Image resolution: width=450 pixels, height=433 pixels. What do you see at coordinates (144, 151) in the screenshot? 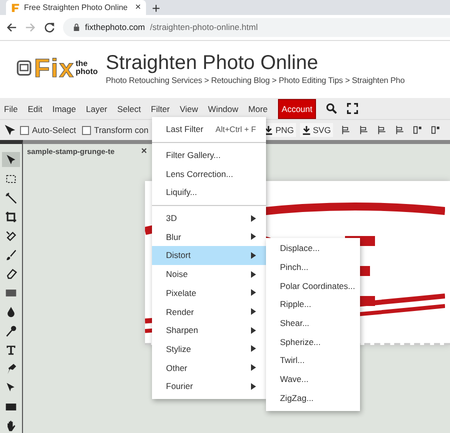
I see `document-close-button: ×` at bounding box center [144, 151].